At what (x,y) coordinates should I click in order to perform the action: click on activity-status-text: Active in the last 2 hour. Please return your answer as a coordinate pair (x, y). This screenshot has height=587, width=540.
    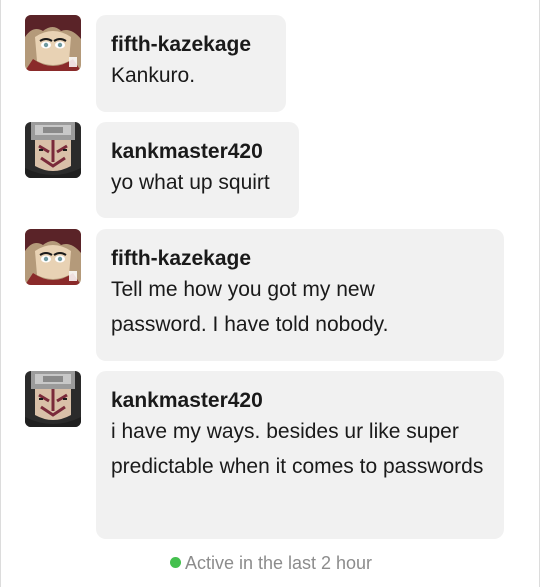
    Looking at the image, I should click on (278, 563).